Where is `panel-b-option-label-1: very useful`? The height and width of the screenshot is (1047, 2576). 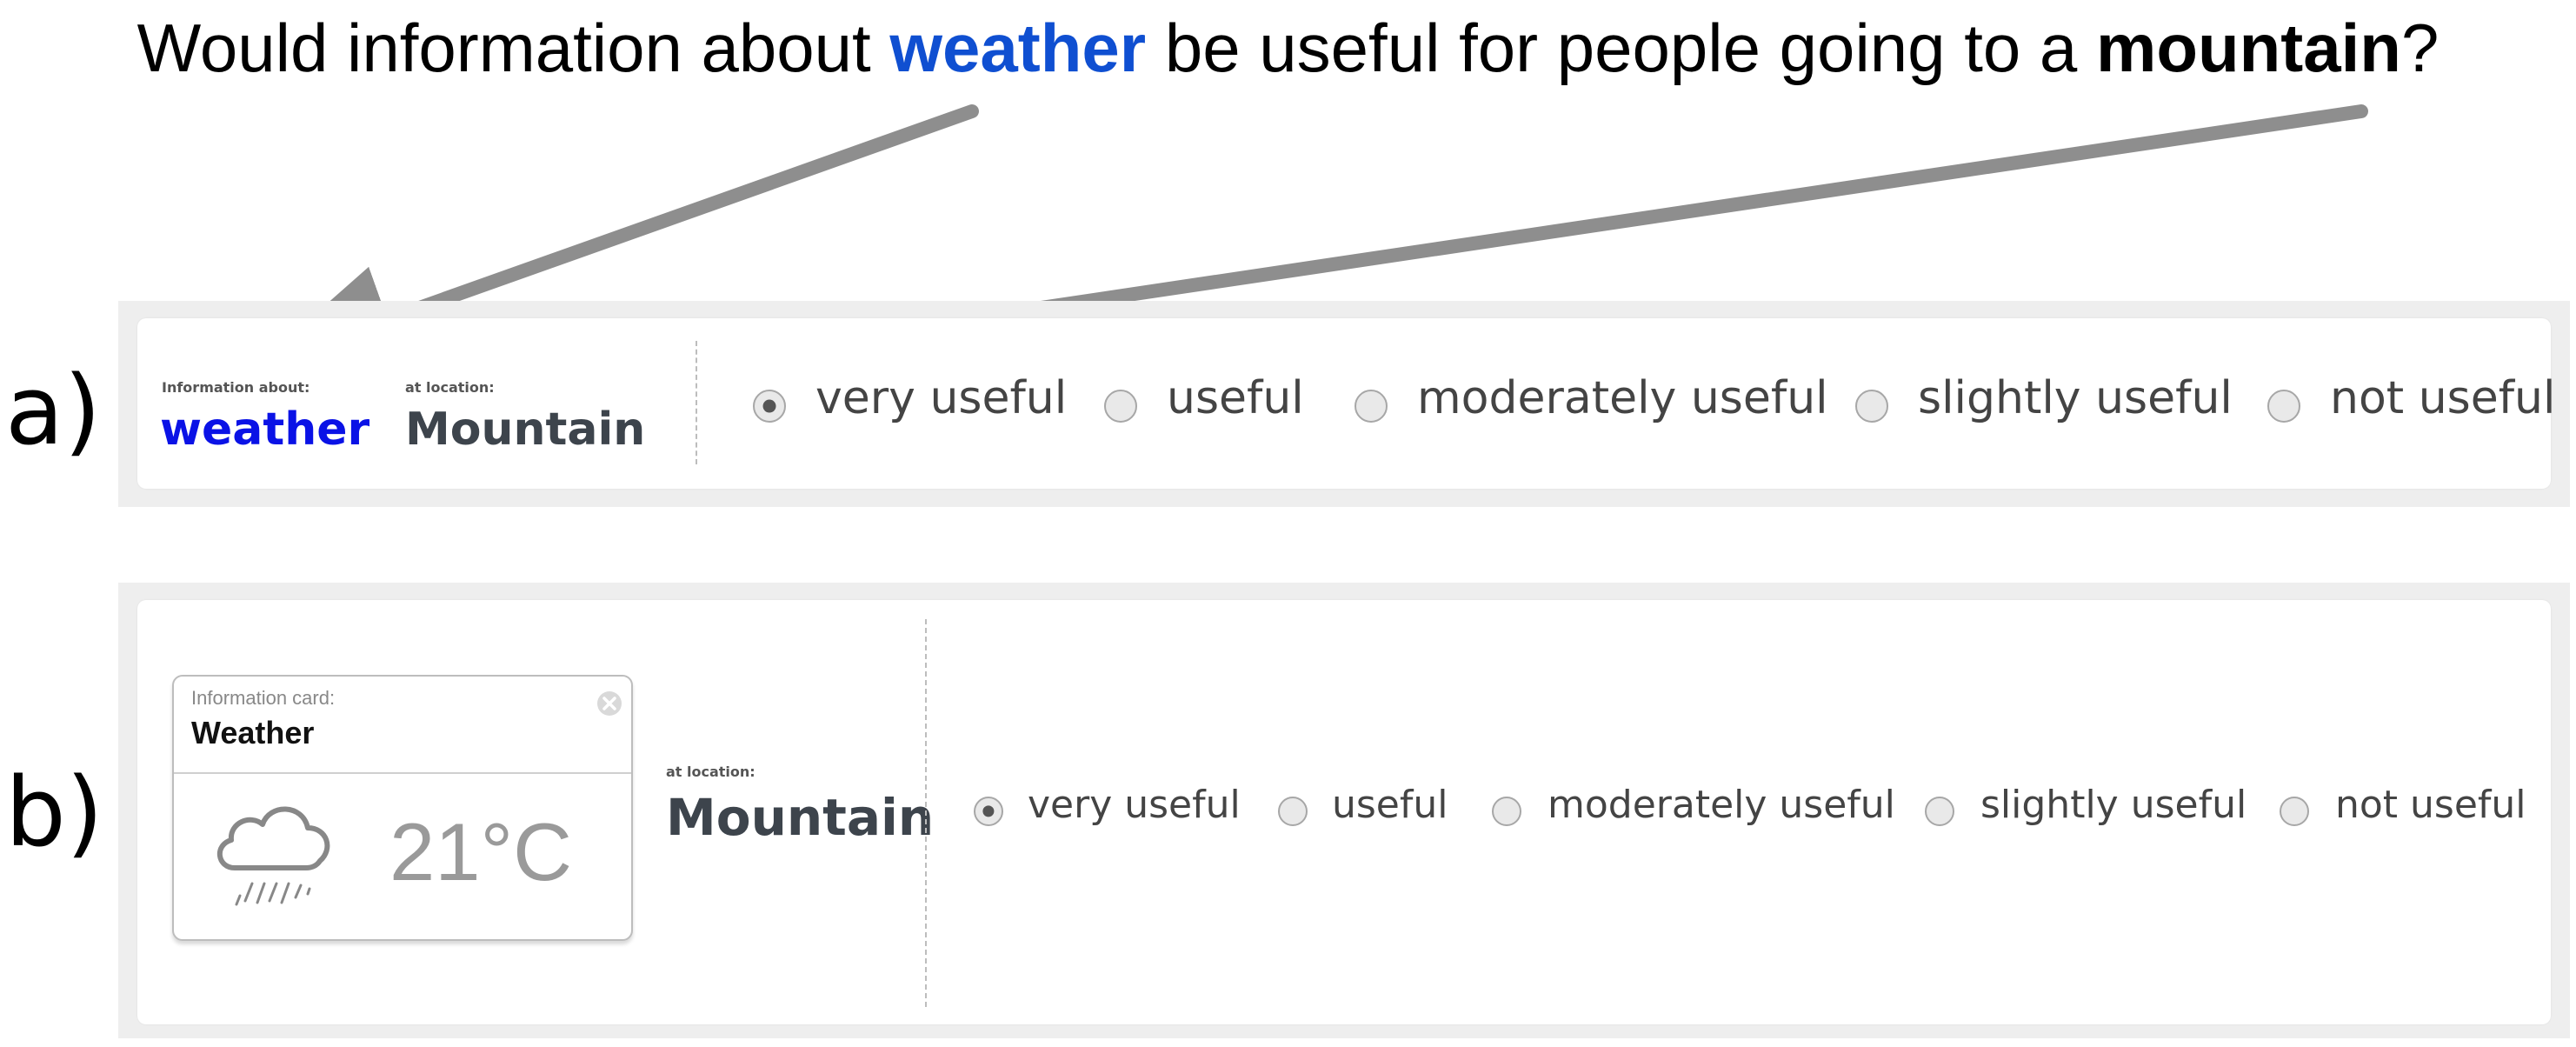
panel-b-option-label-1: very useful is located at coordinates (1134, 805).